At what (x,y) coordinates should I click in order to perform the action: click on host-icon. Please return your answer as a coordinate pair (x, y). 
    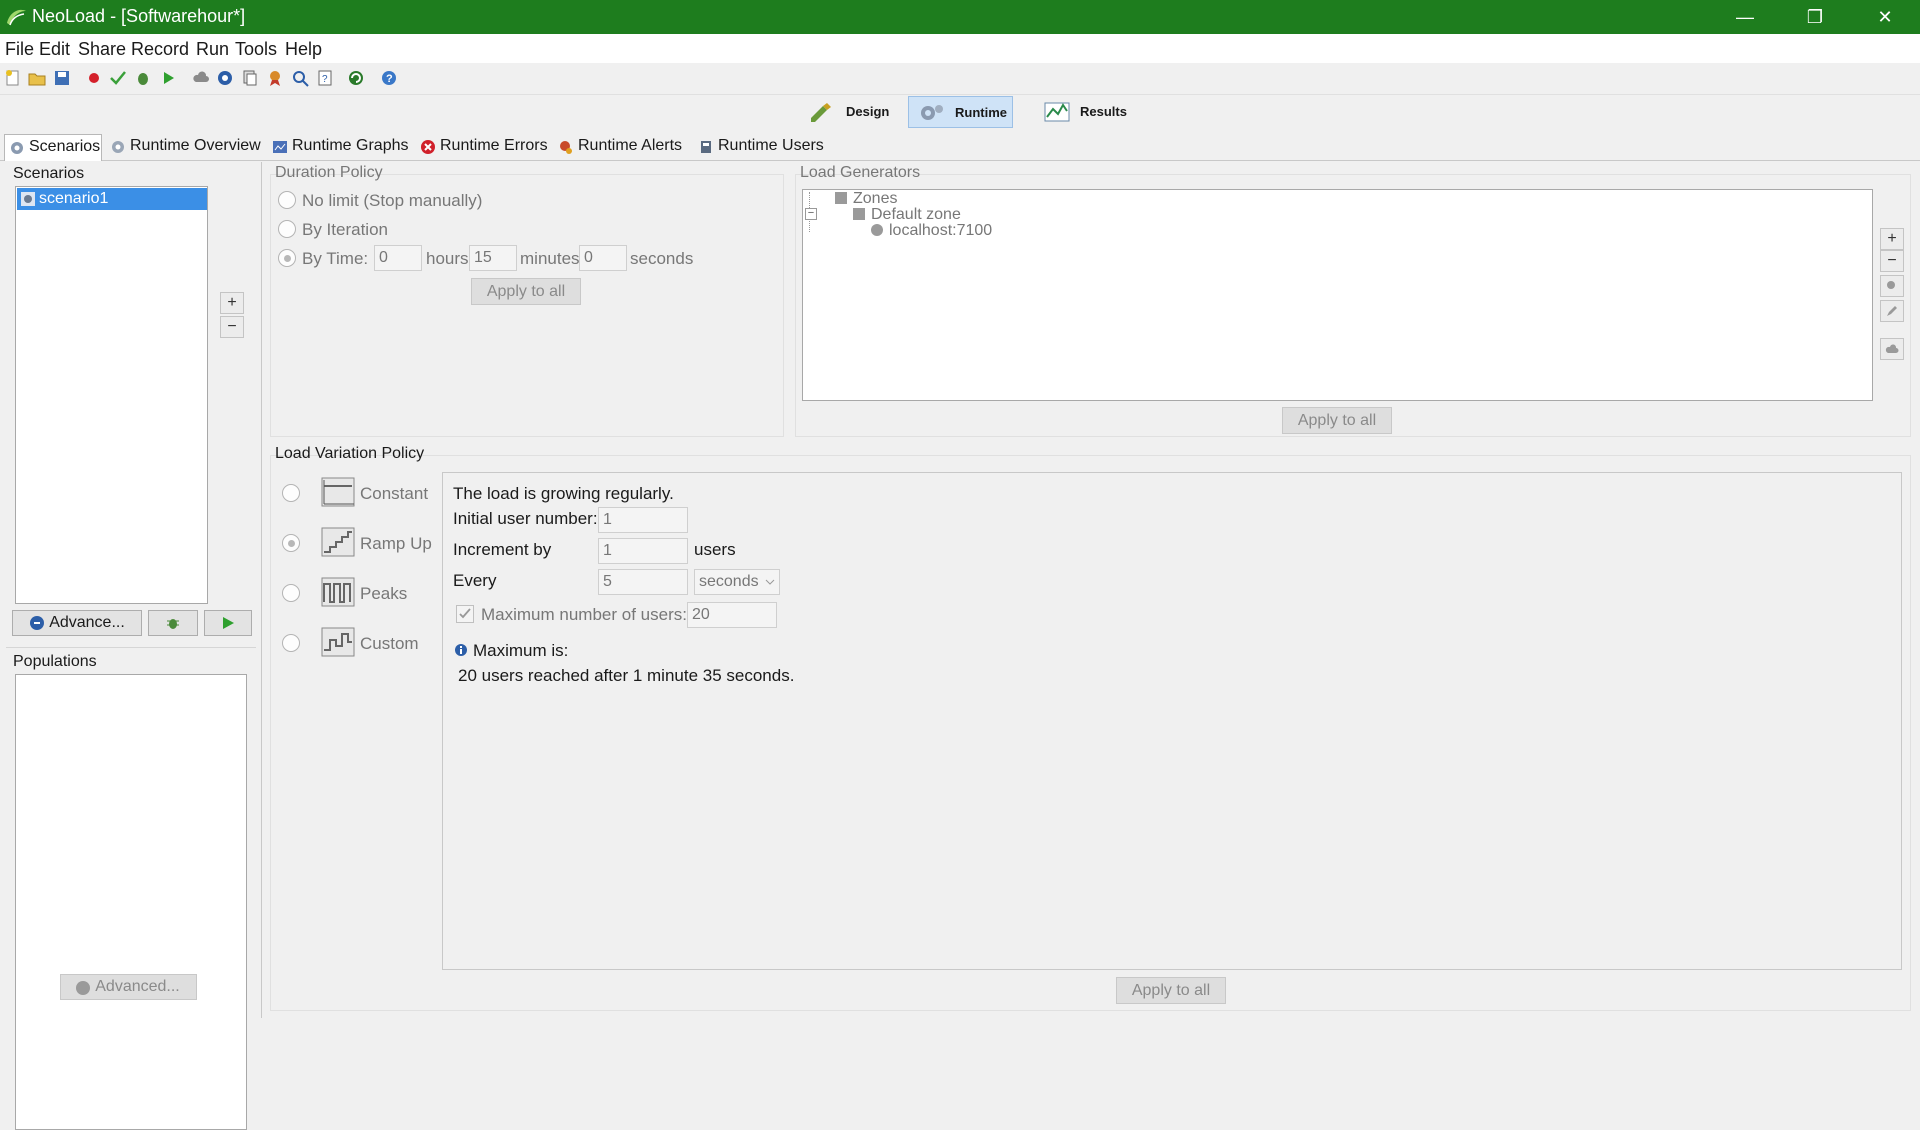
    Looking at the image, I should click on (877, 230).